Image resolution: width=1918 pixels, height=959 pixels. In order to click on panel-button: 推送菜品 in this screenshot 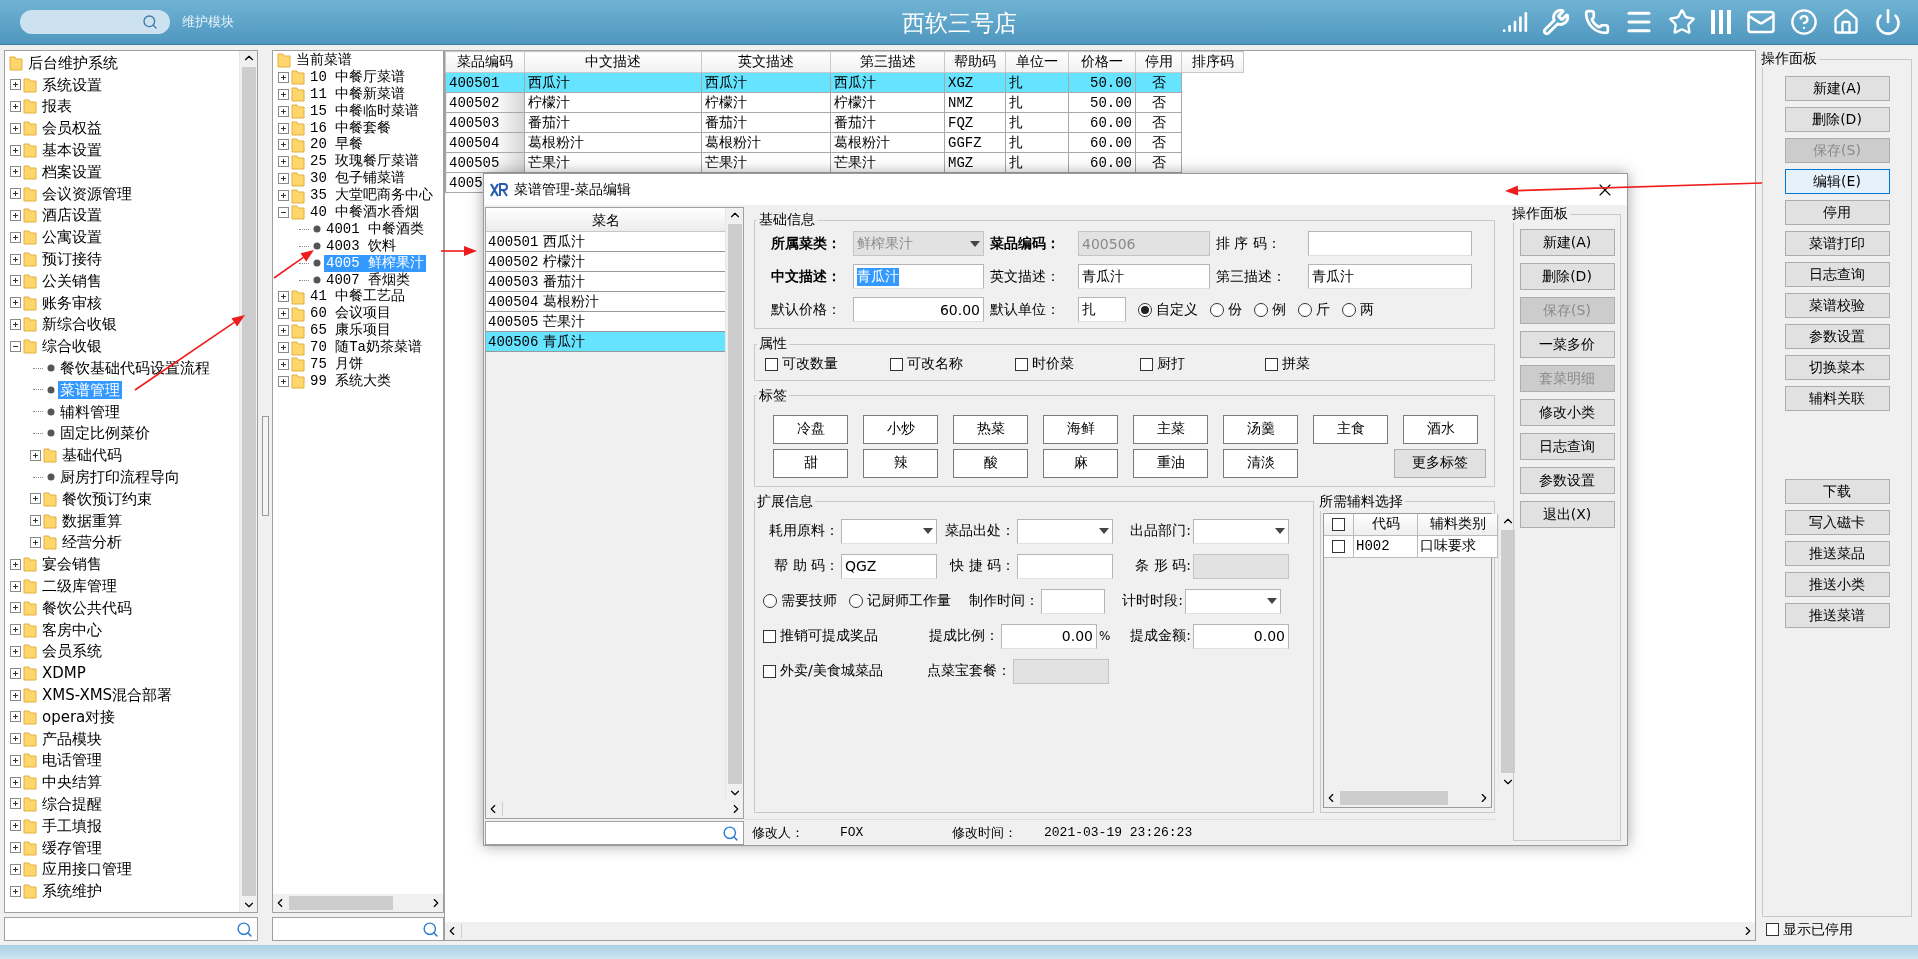, I will do `click(1837, 553)`.